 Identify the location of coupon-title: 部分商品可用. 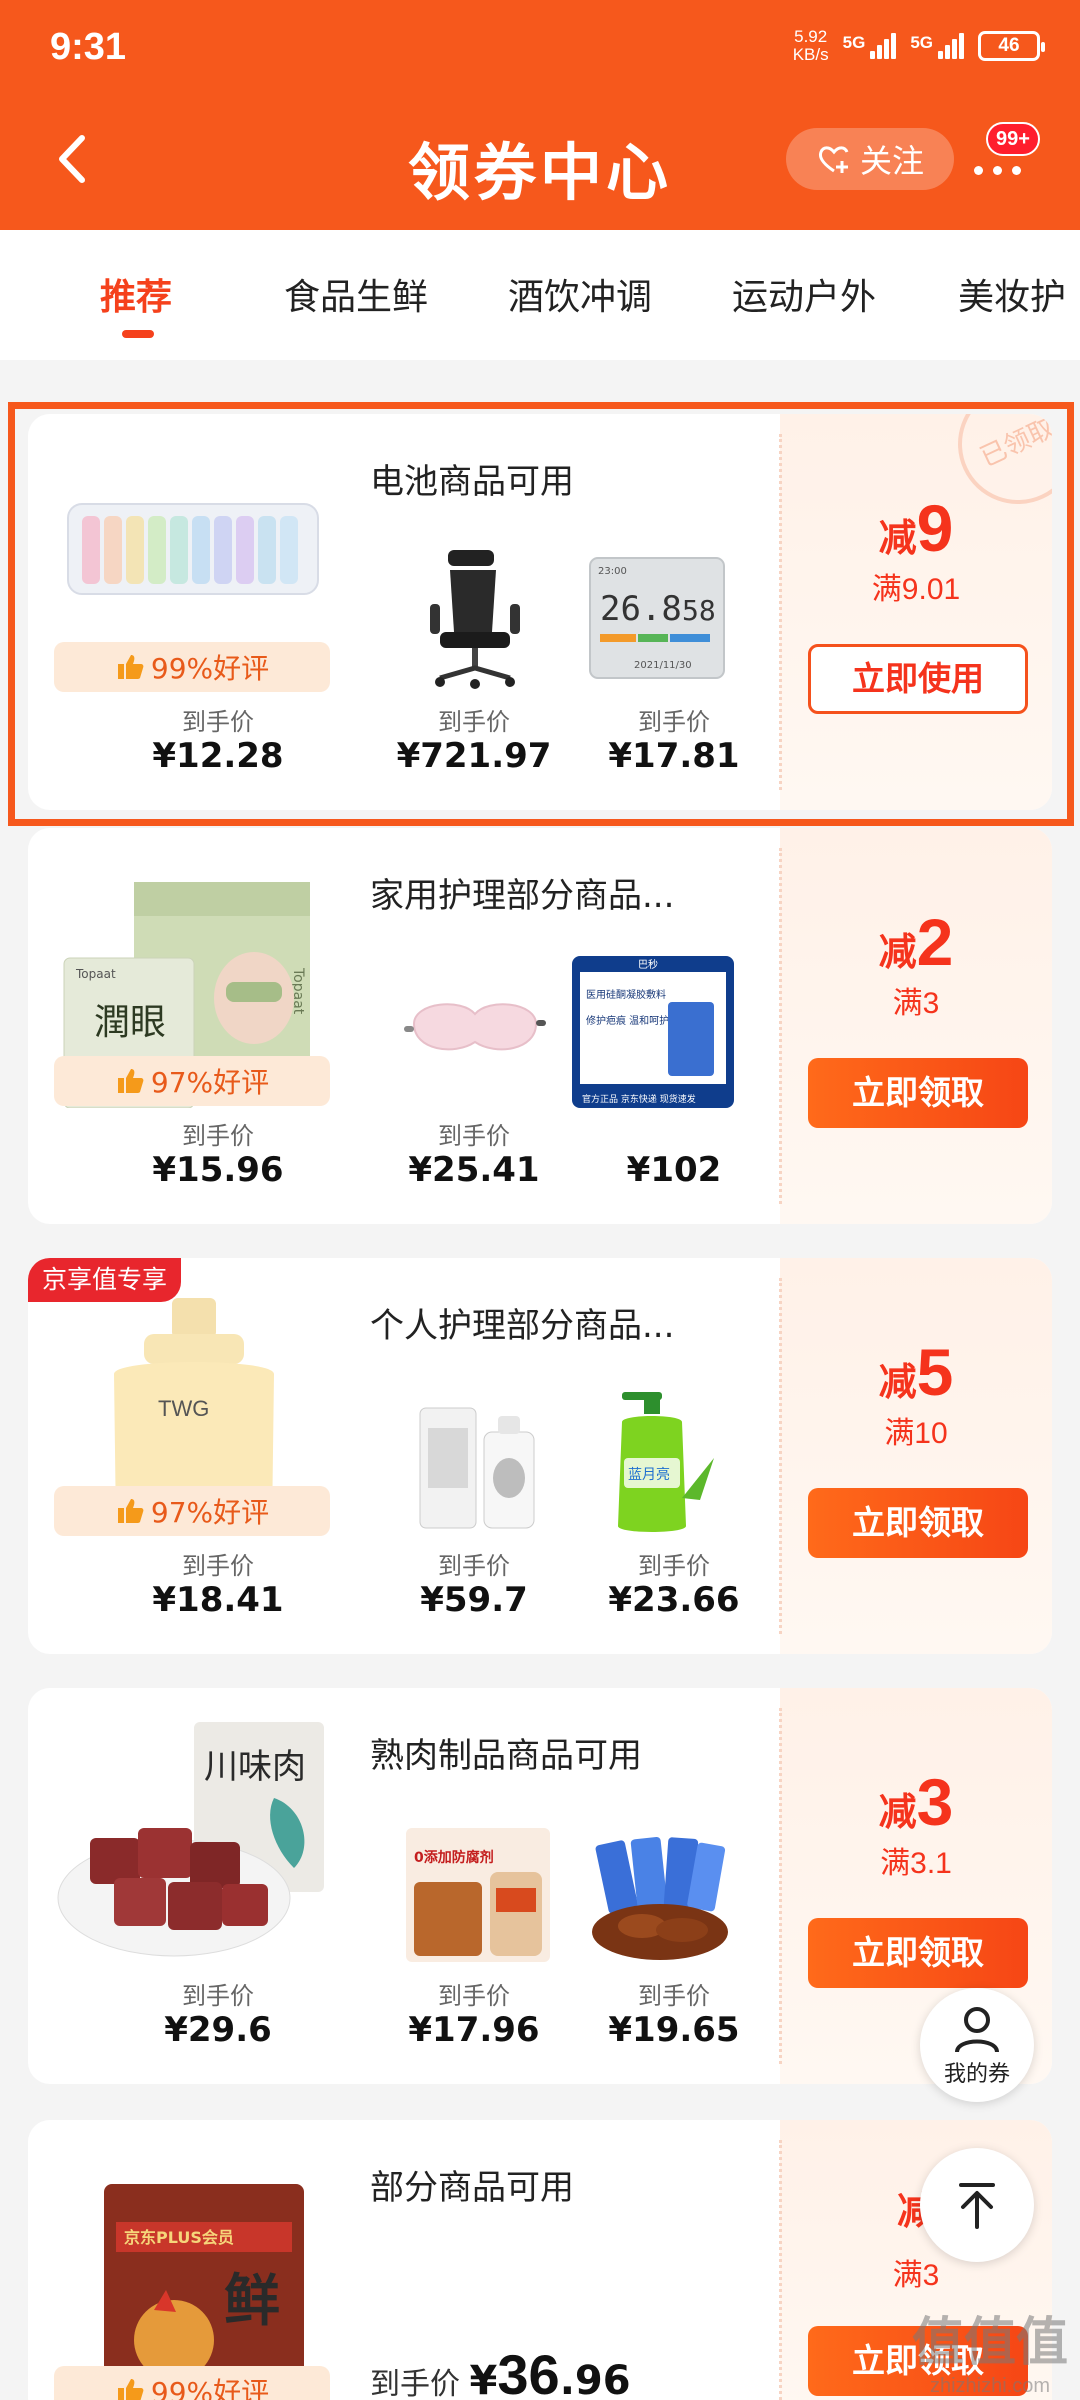
(472, 2188).